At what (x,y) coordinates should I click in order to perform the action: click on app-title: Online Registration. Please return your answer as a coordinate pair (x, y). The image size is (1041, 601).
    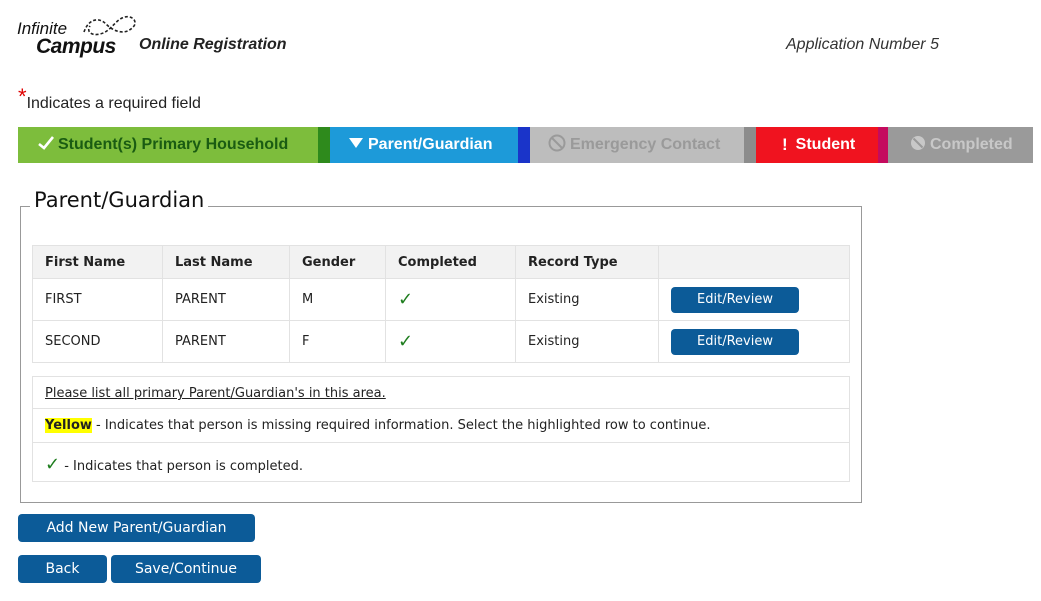
    Looking at the image, I should click on (213, 44).